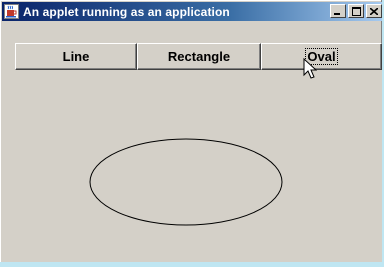  Describe the element at coordinates (338, 11) in the screenshot. I see `minimize-button` at that location.